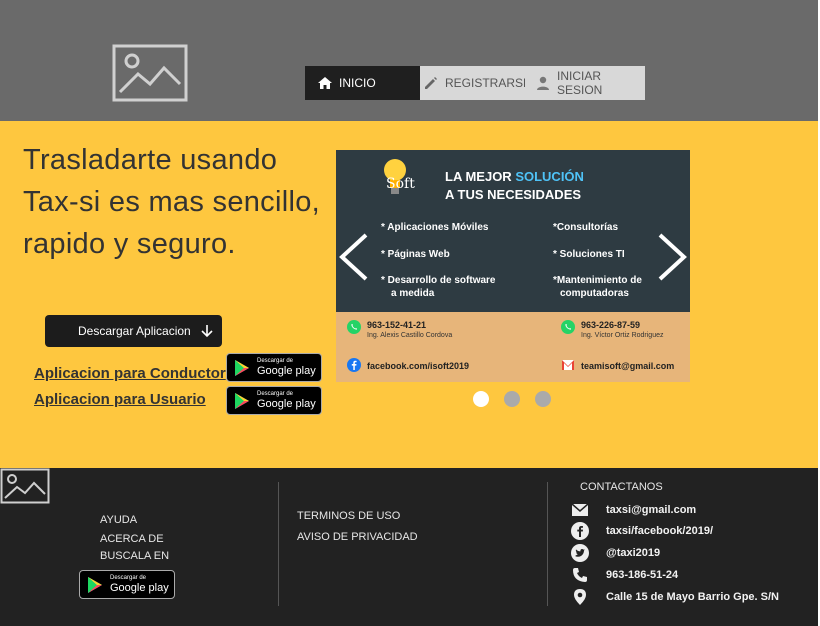 Image resolution: width=820 pixels, height=626 pixels. What do you see at coordinates (633, 553) in the screenshot?
I see `contact-twitter: @taxi2019` at bounding box center [633, 553].